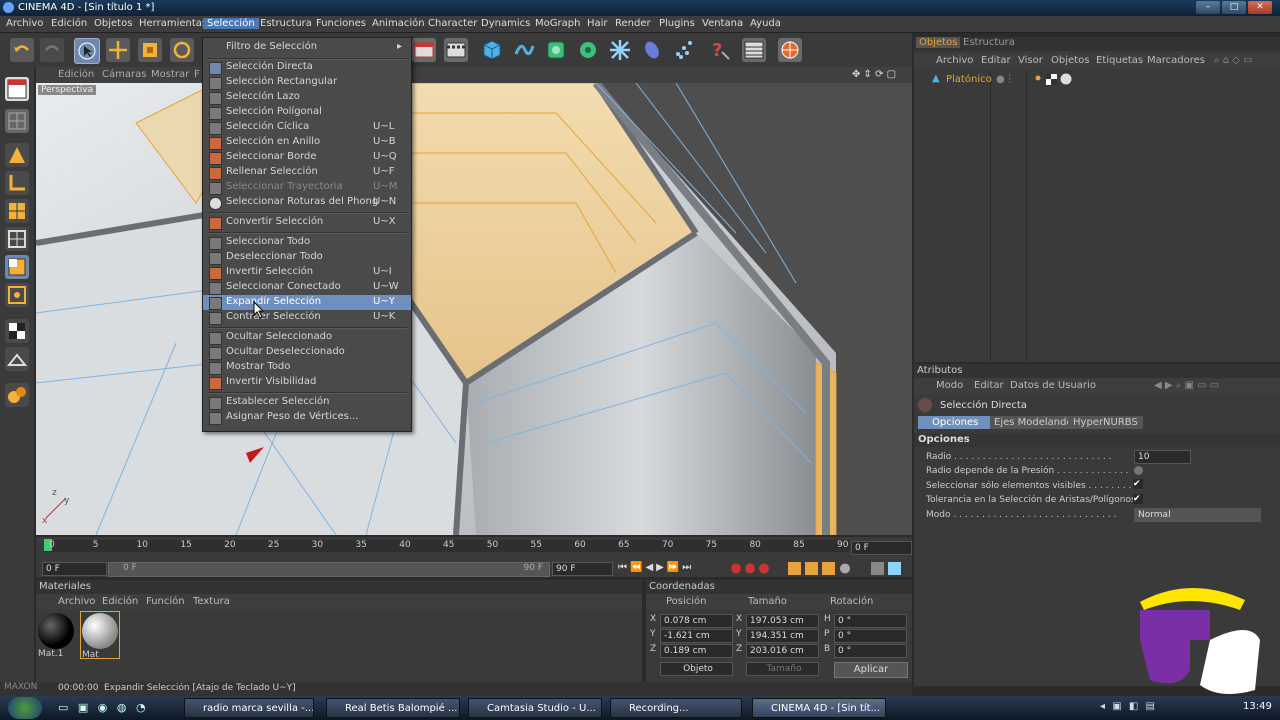 This screenshot has width=1280, height=720. I want to click on attributes-menu-editar: Editar, so click(989, 385).